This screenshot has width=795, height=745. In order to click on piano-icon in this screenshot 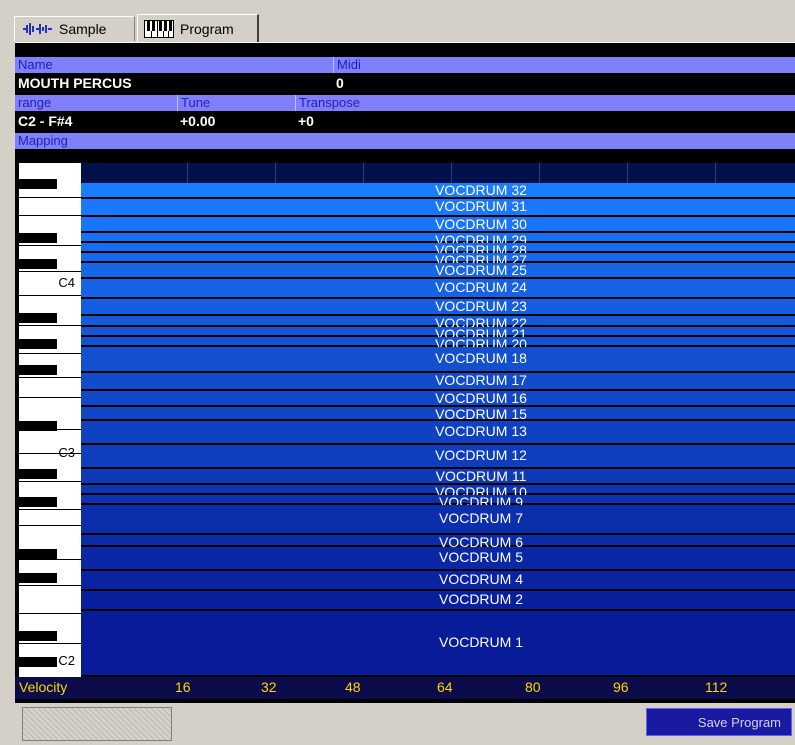, I will do `click(159, 28)`.